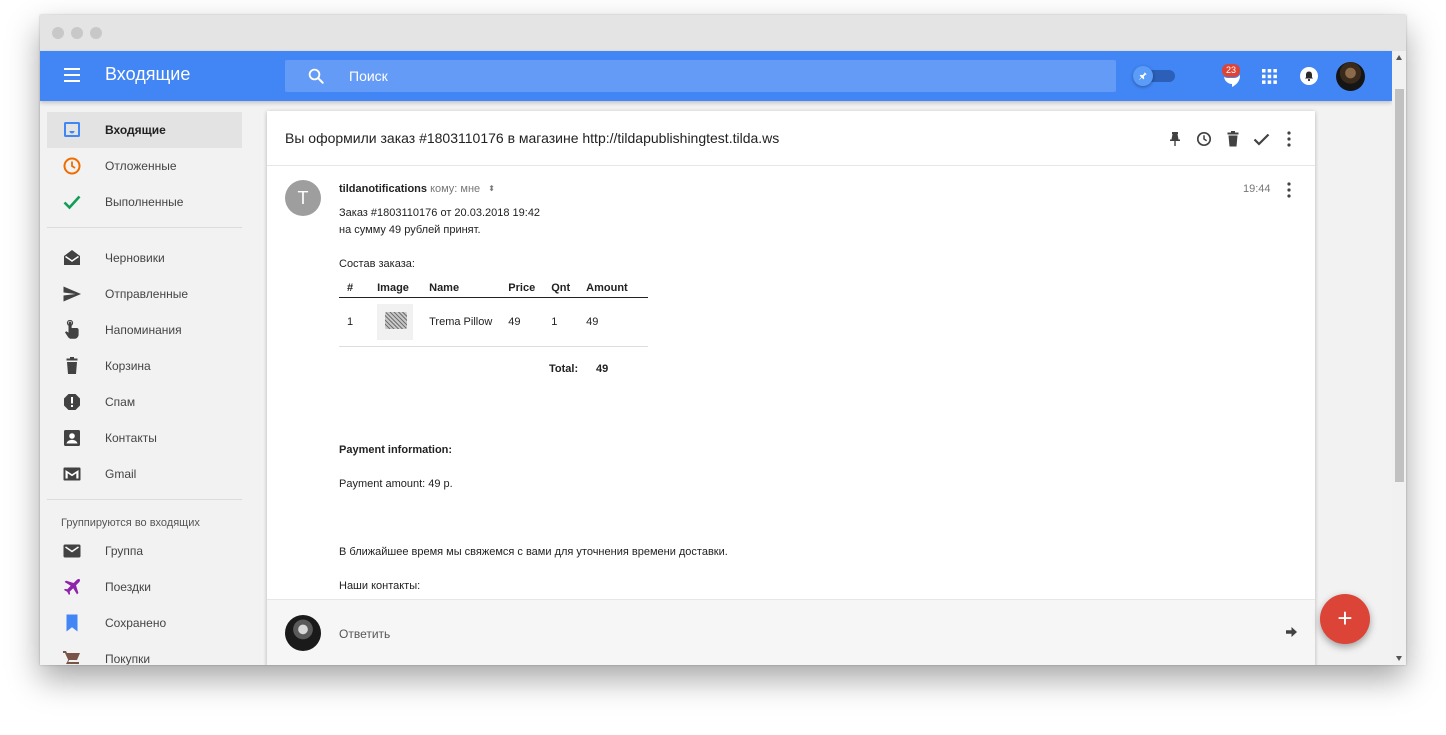 This screenshot has height=735, width=1446. Describe the element at coordinates (791, 165) in the screenshot. I see `subject-divider` at that location.